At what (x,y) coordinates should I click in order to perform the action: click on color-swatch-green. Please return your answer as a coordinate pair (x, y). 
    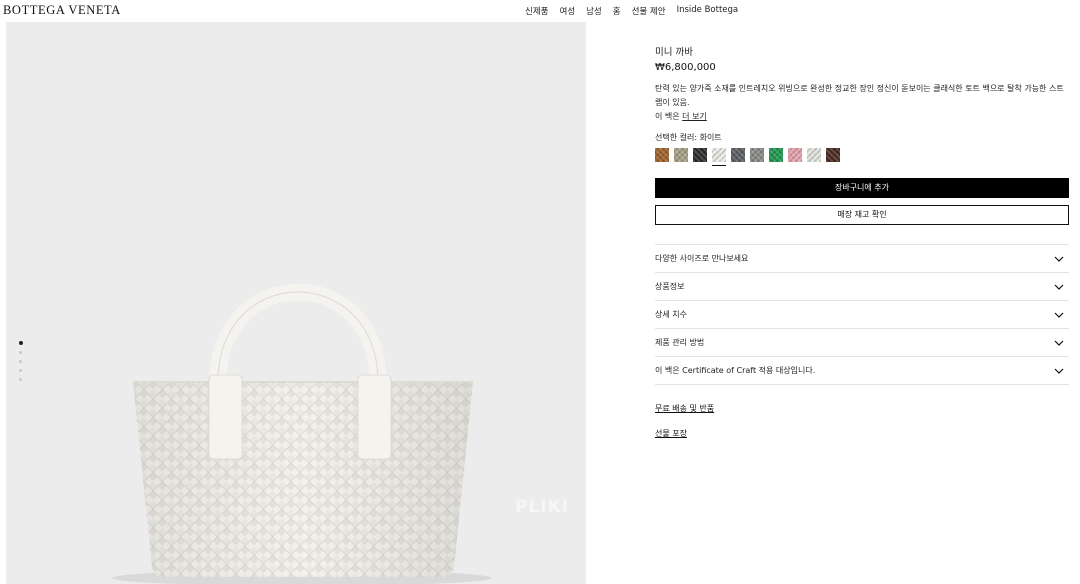
    Looking at the image, I should click on (776, 155).